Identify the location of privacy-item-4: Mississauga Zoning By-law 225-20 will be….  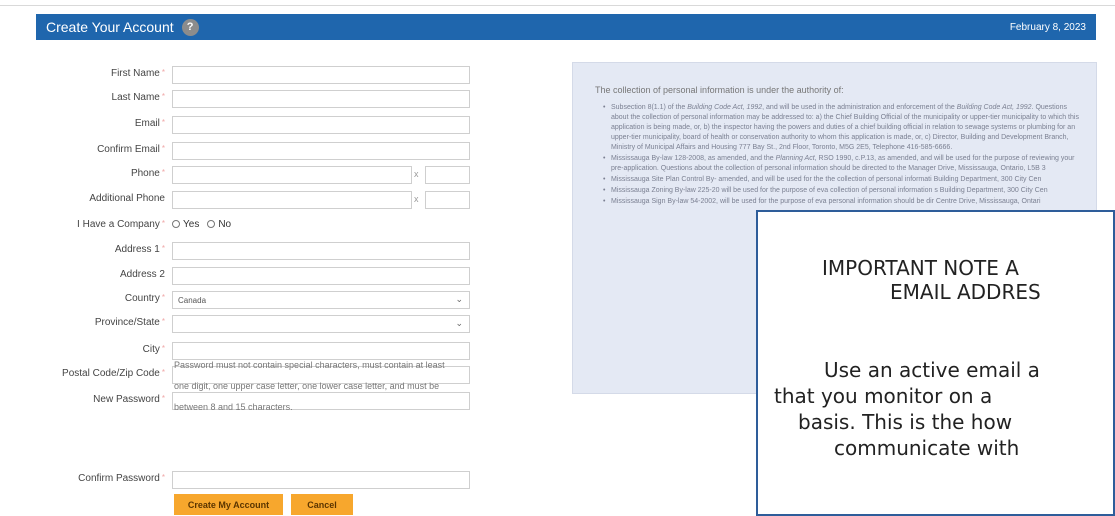
(842, 191).